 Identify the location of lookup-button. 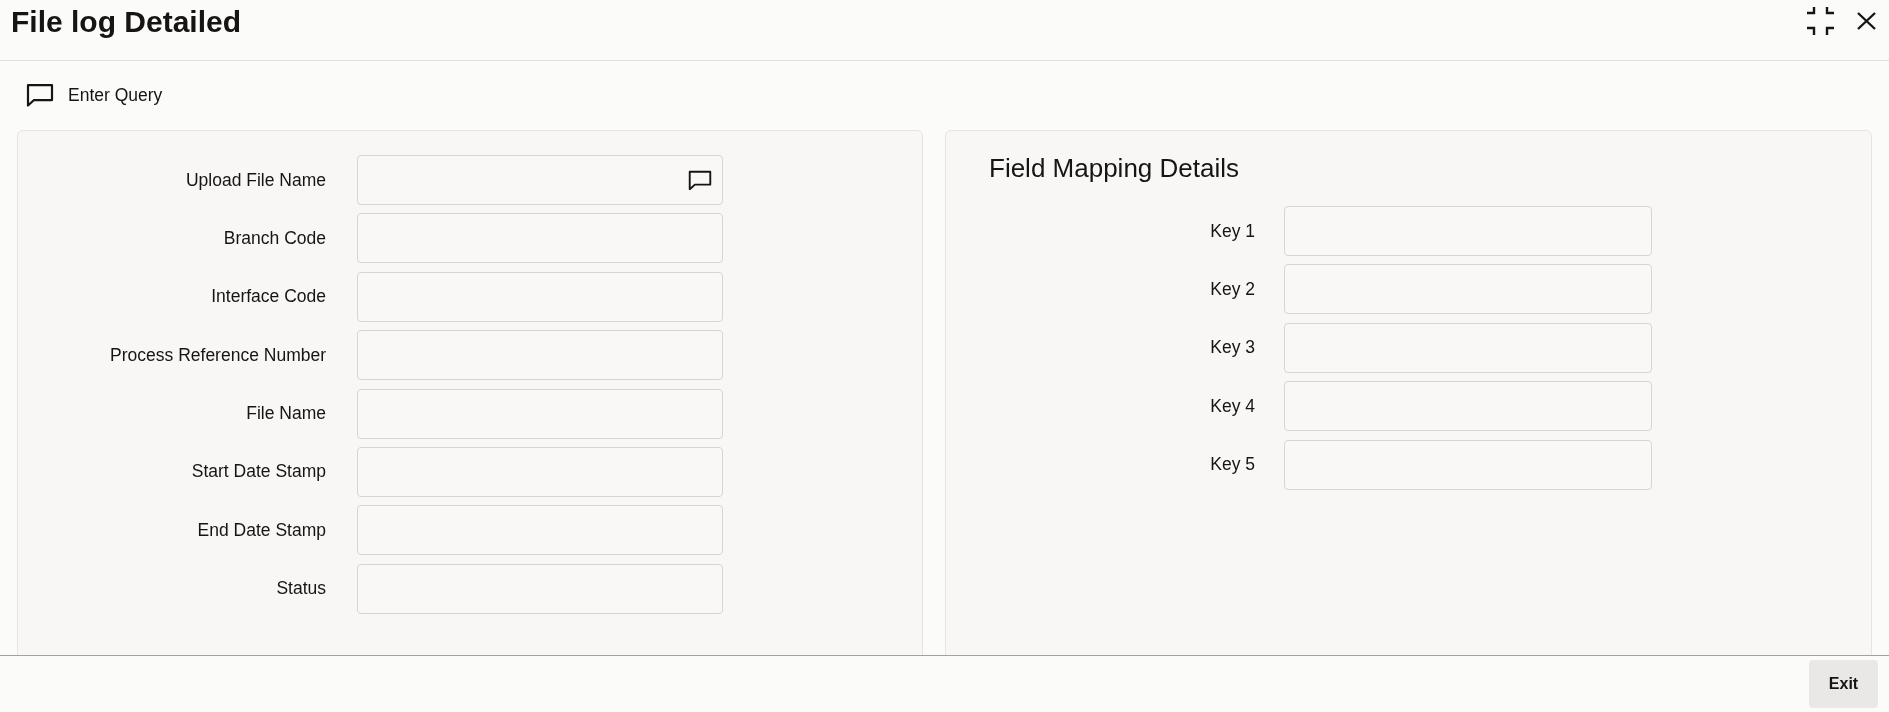
(700, 180).